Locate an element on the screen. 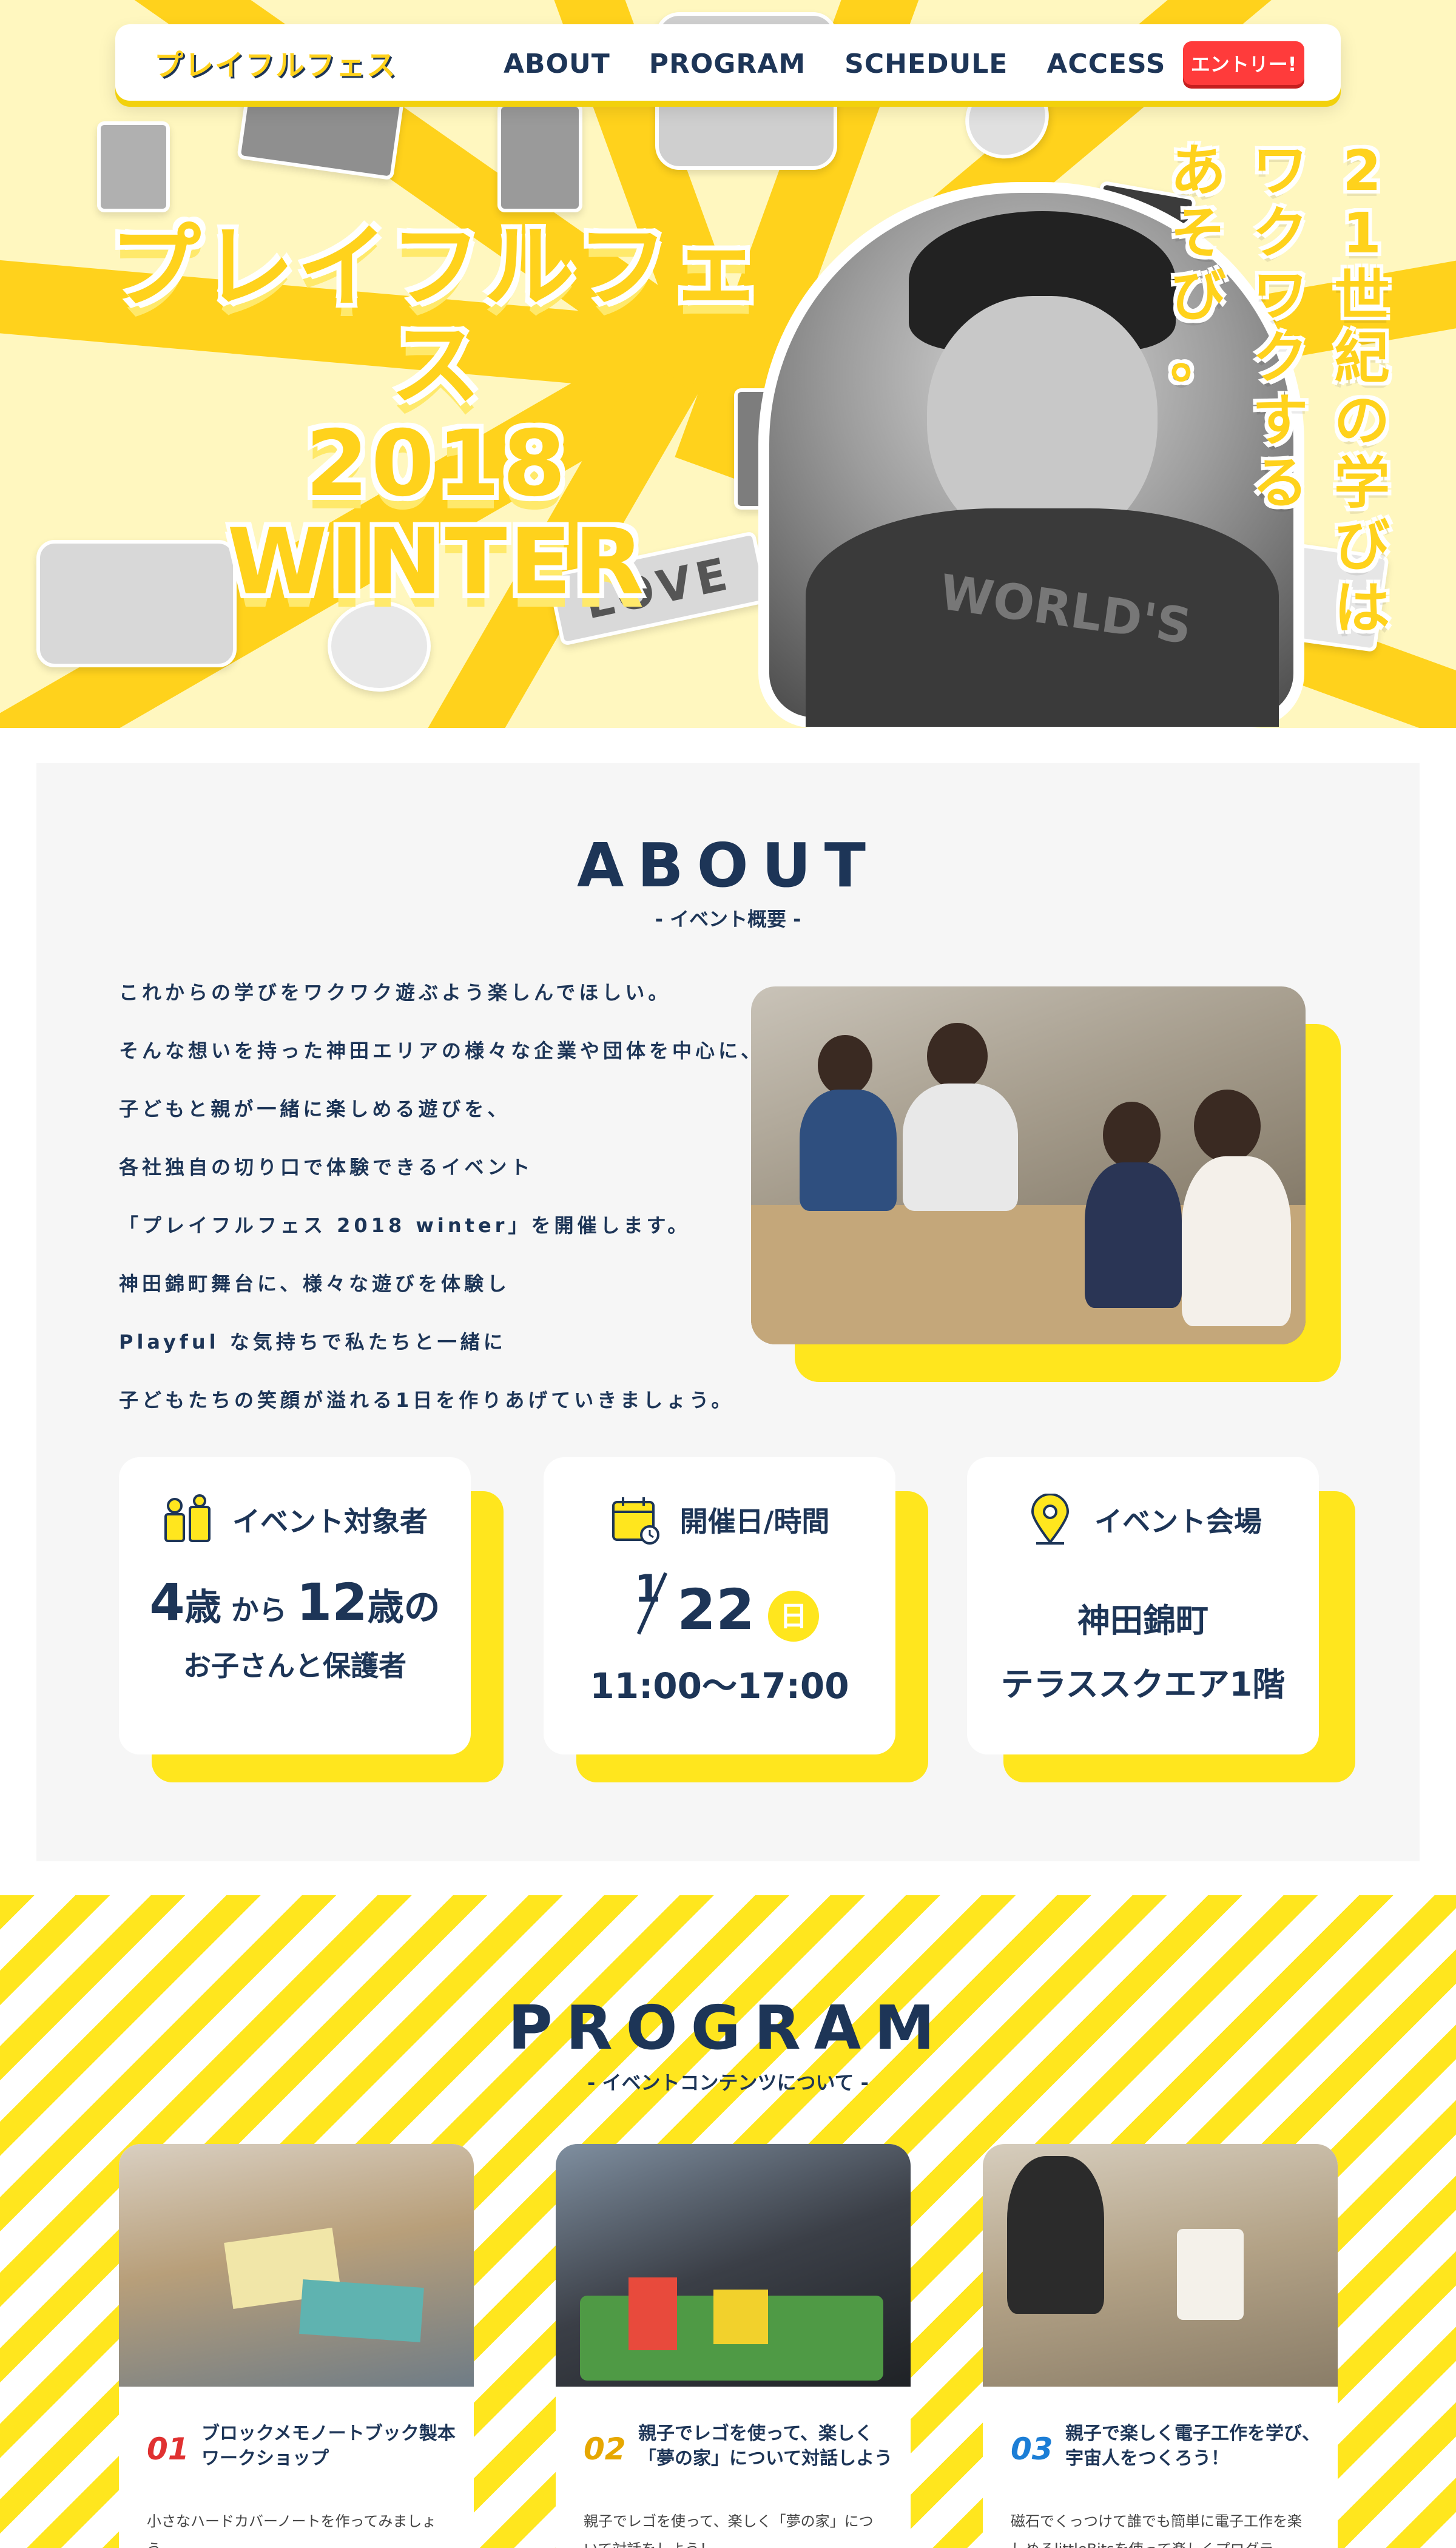 This screenshot has width=1456, height=2548. venue-line1: 神田錦町 is located at coordinates (1142, 1621).